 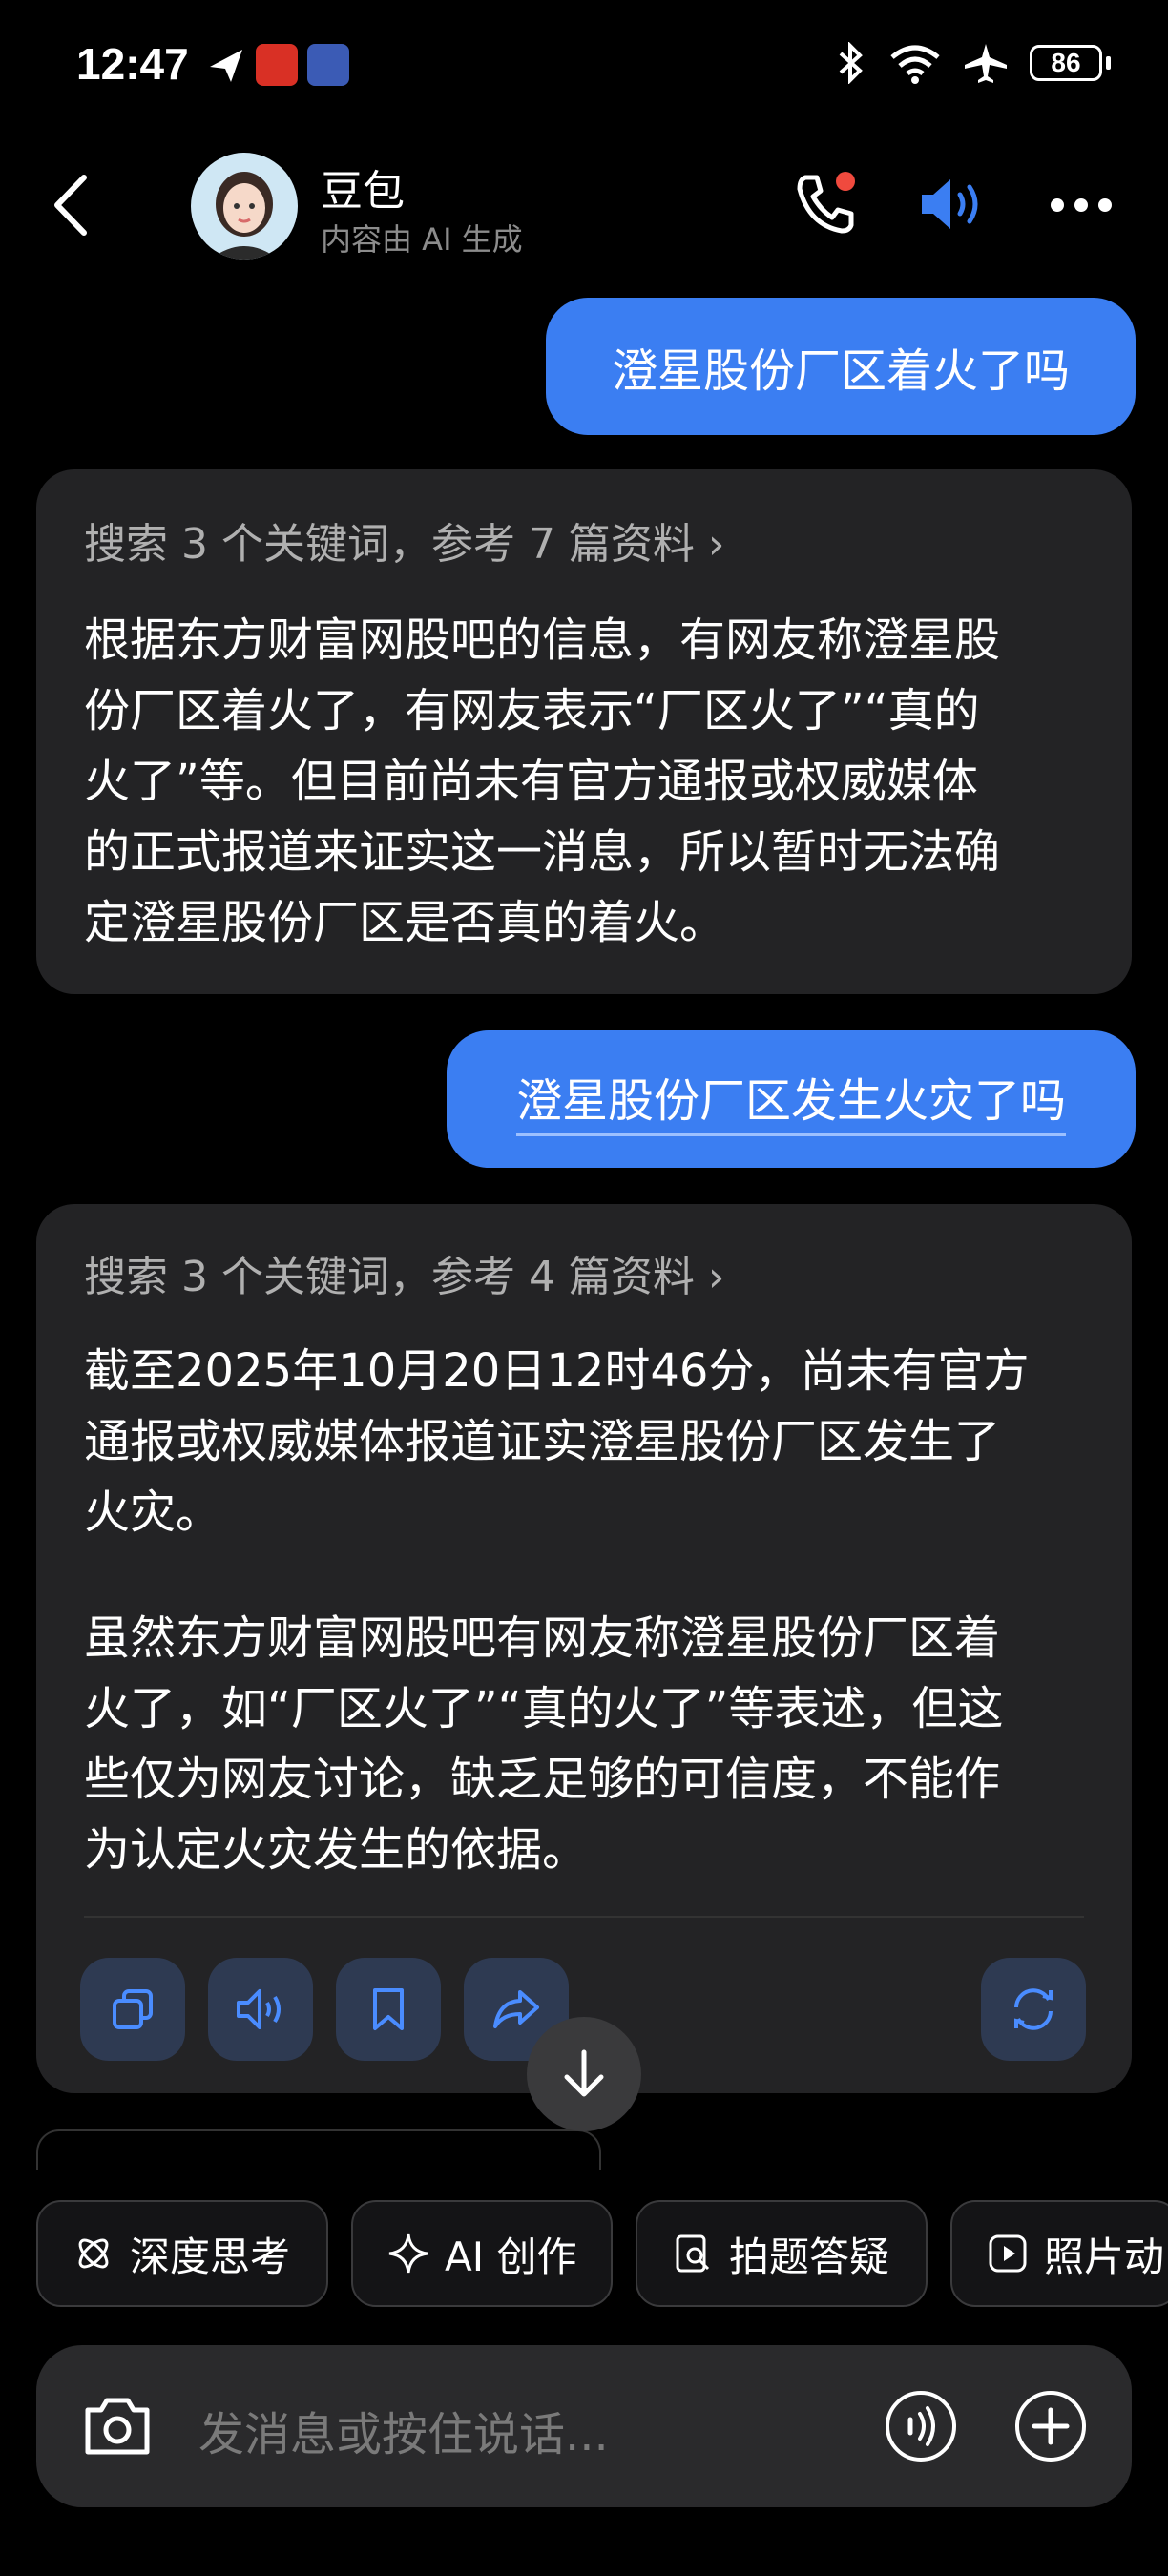 I want to click on avatar, so click(x=244, y=206).